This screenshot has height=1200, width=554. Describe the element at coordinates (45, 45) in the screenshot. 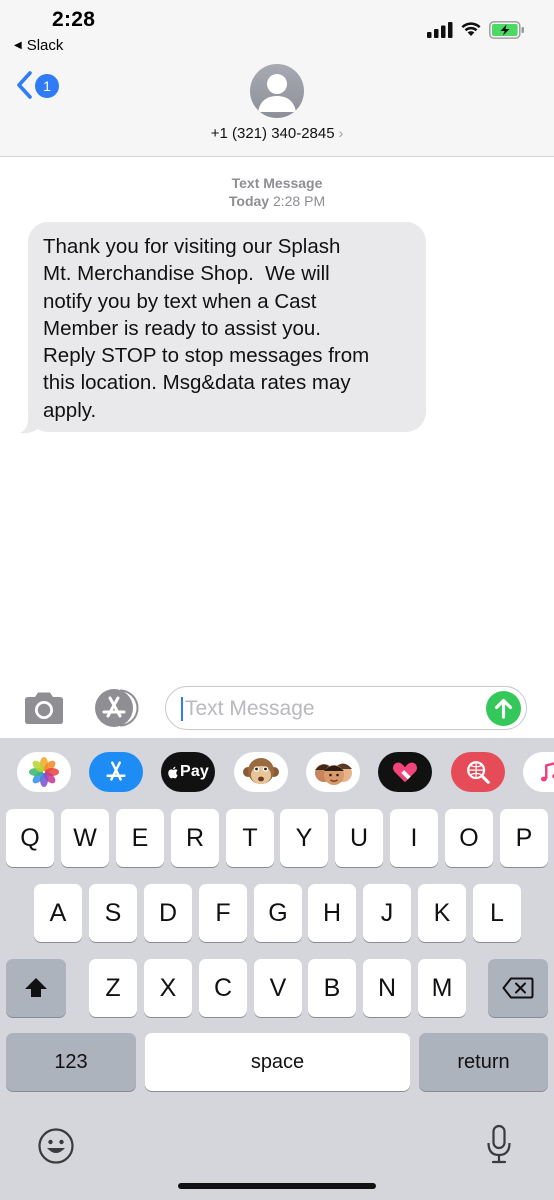

I see `back-app-label: Slack` at that location.